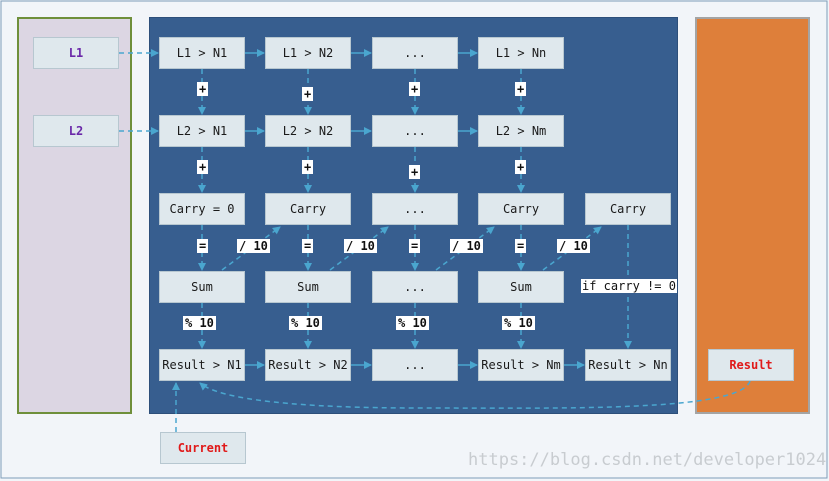 This screenshot has width=829, height=481. I want to click on sum-node-4: Sum, so click(521, 287).